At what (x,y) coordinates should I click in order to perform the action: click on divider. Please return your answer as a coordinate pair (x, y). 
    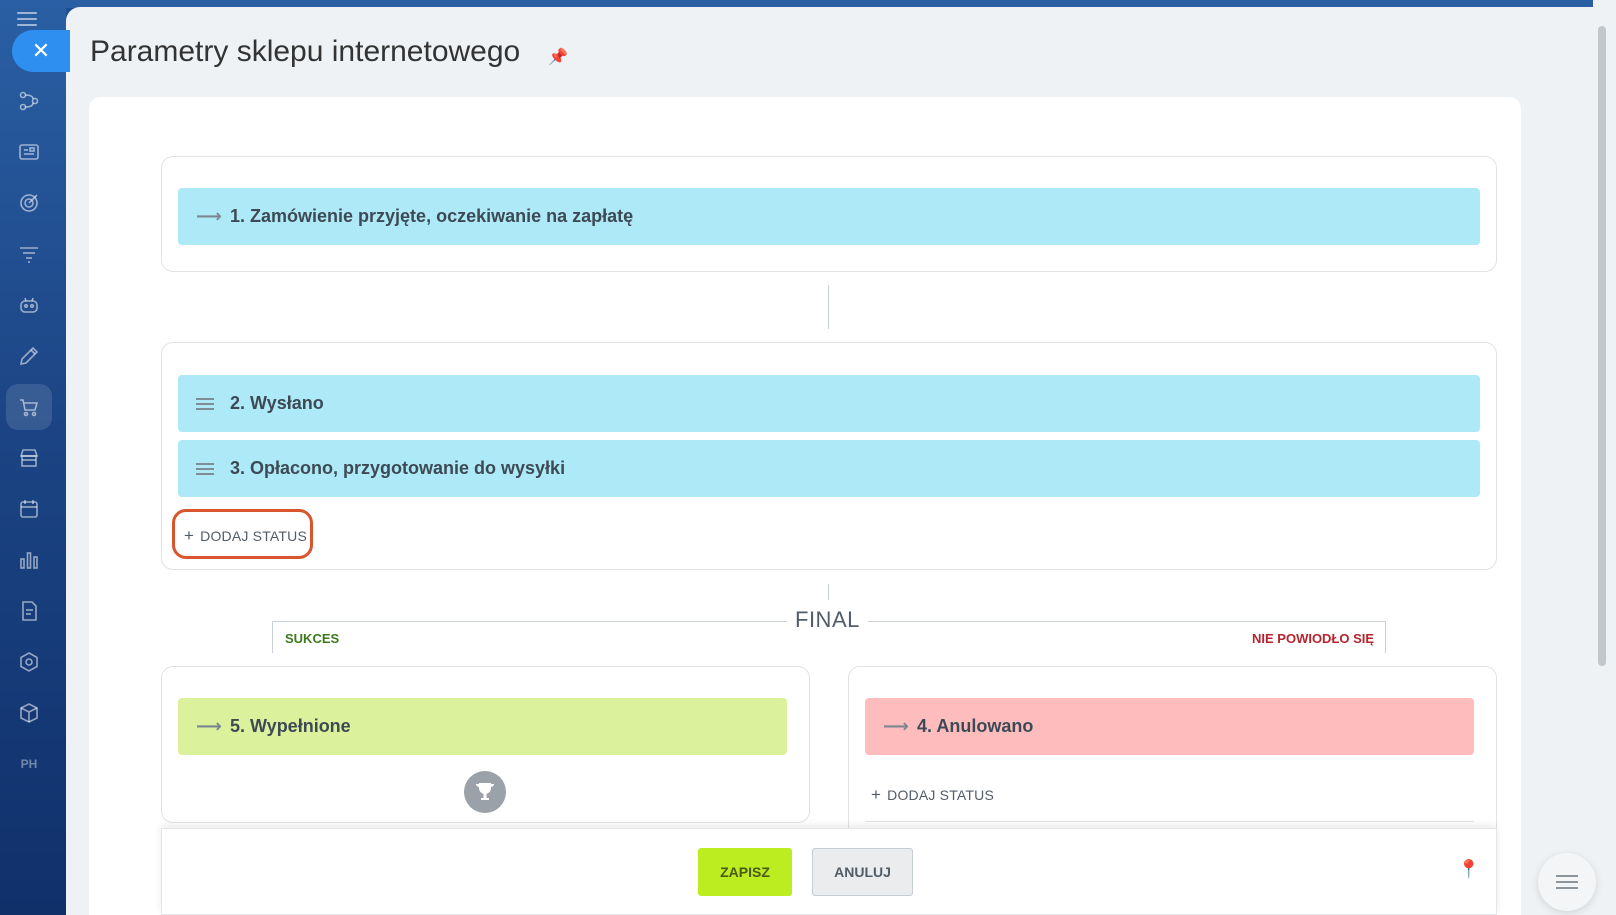
    Looking at the image, I should click on (1169, 821).